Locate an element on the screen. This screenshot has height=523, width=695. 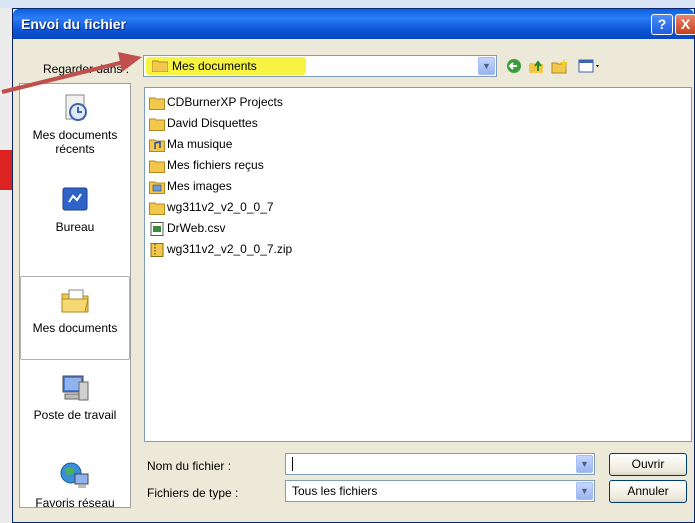
list-item: Ma musique is located at coordinates (190, 144).